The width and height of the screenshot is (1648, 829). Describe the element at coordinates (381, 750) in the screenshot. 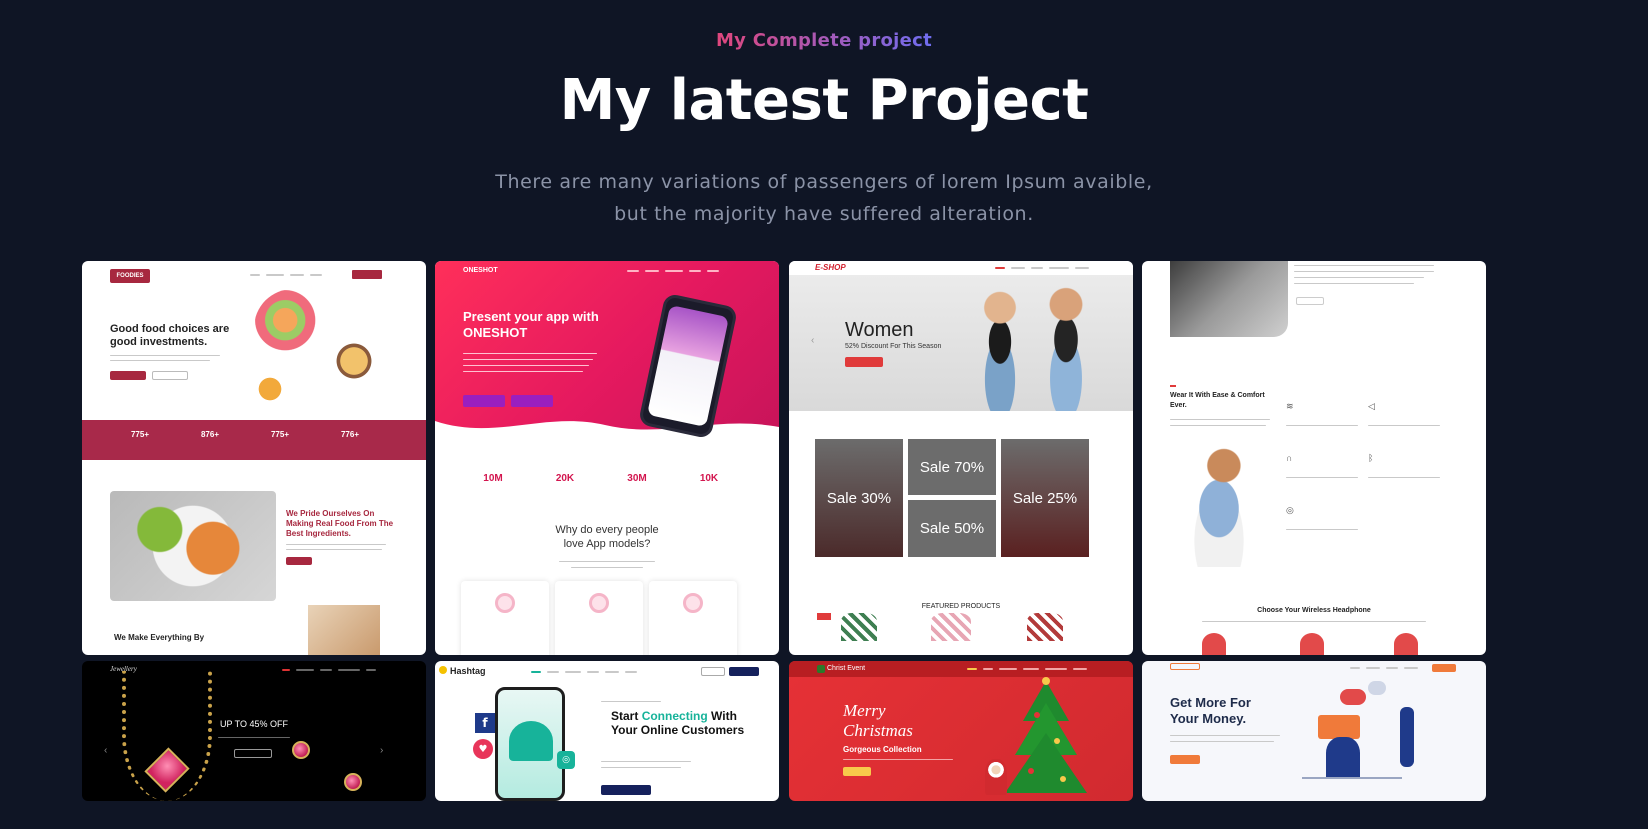

I see `chevron-right-icon: ›` at that location.